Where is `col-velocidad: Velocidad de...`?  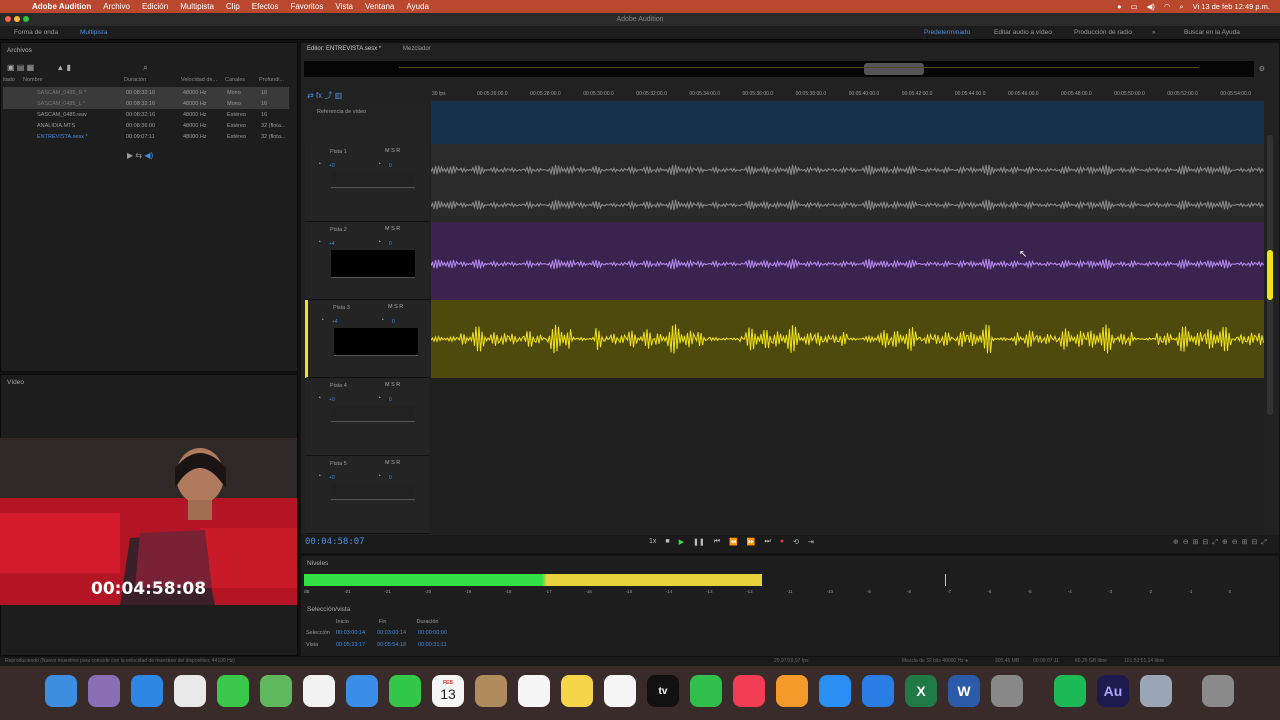
col-velocidad: Velocidad de... is located at coordinates (203, 80).